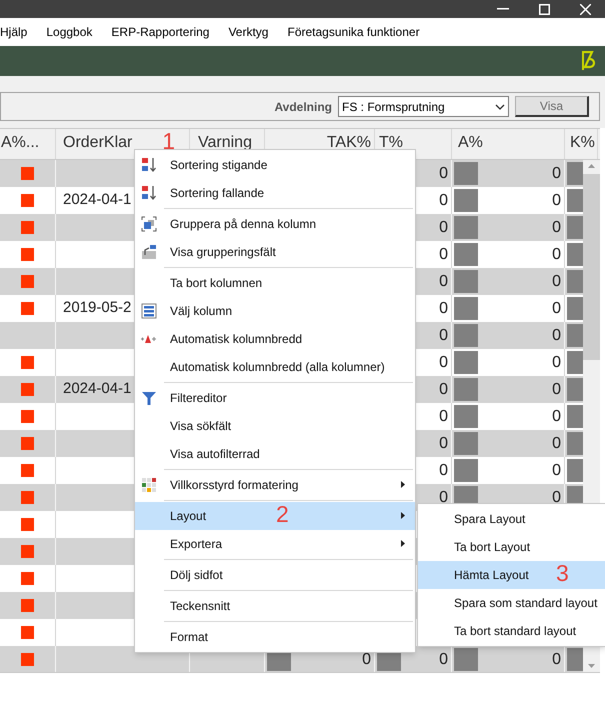 The width and height of the screenshot is (605, 706). Describe the element at coordinates (303, 107) in the screenshot. I see `department-label: Avdelning` at that location.